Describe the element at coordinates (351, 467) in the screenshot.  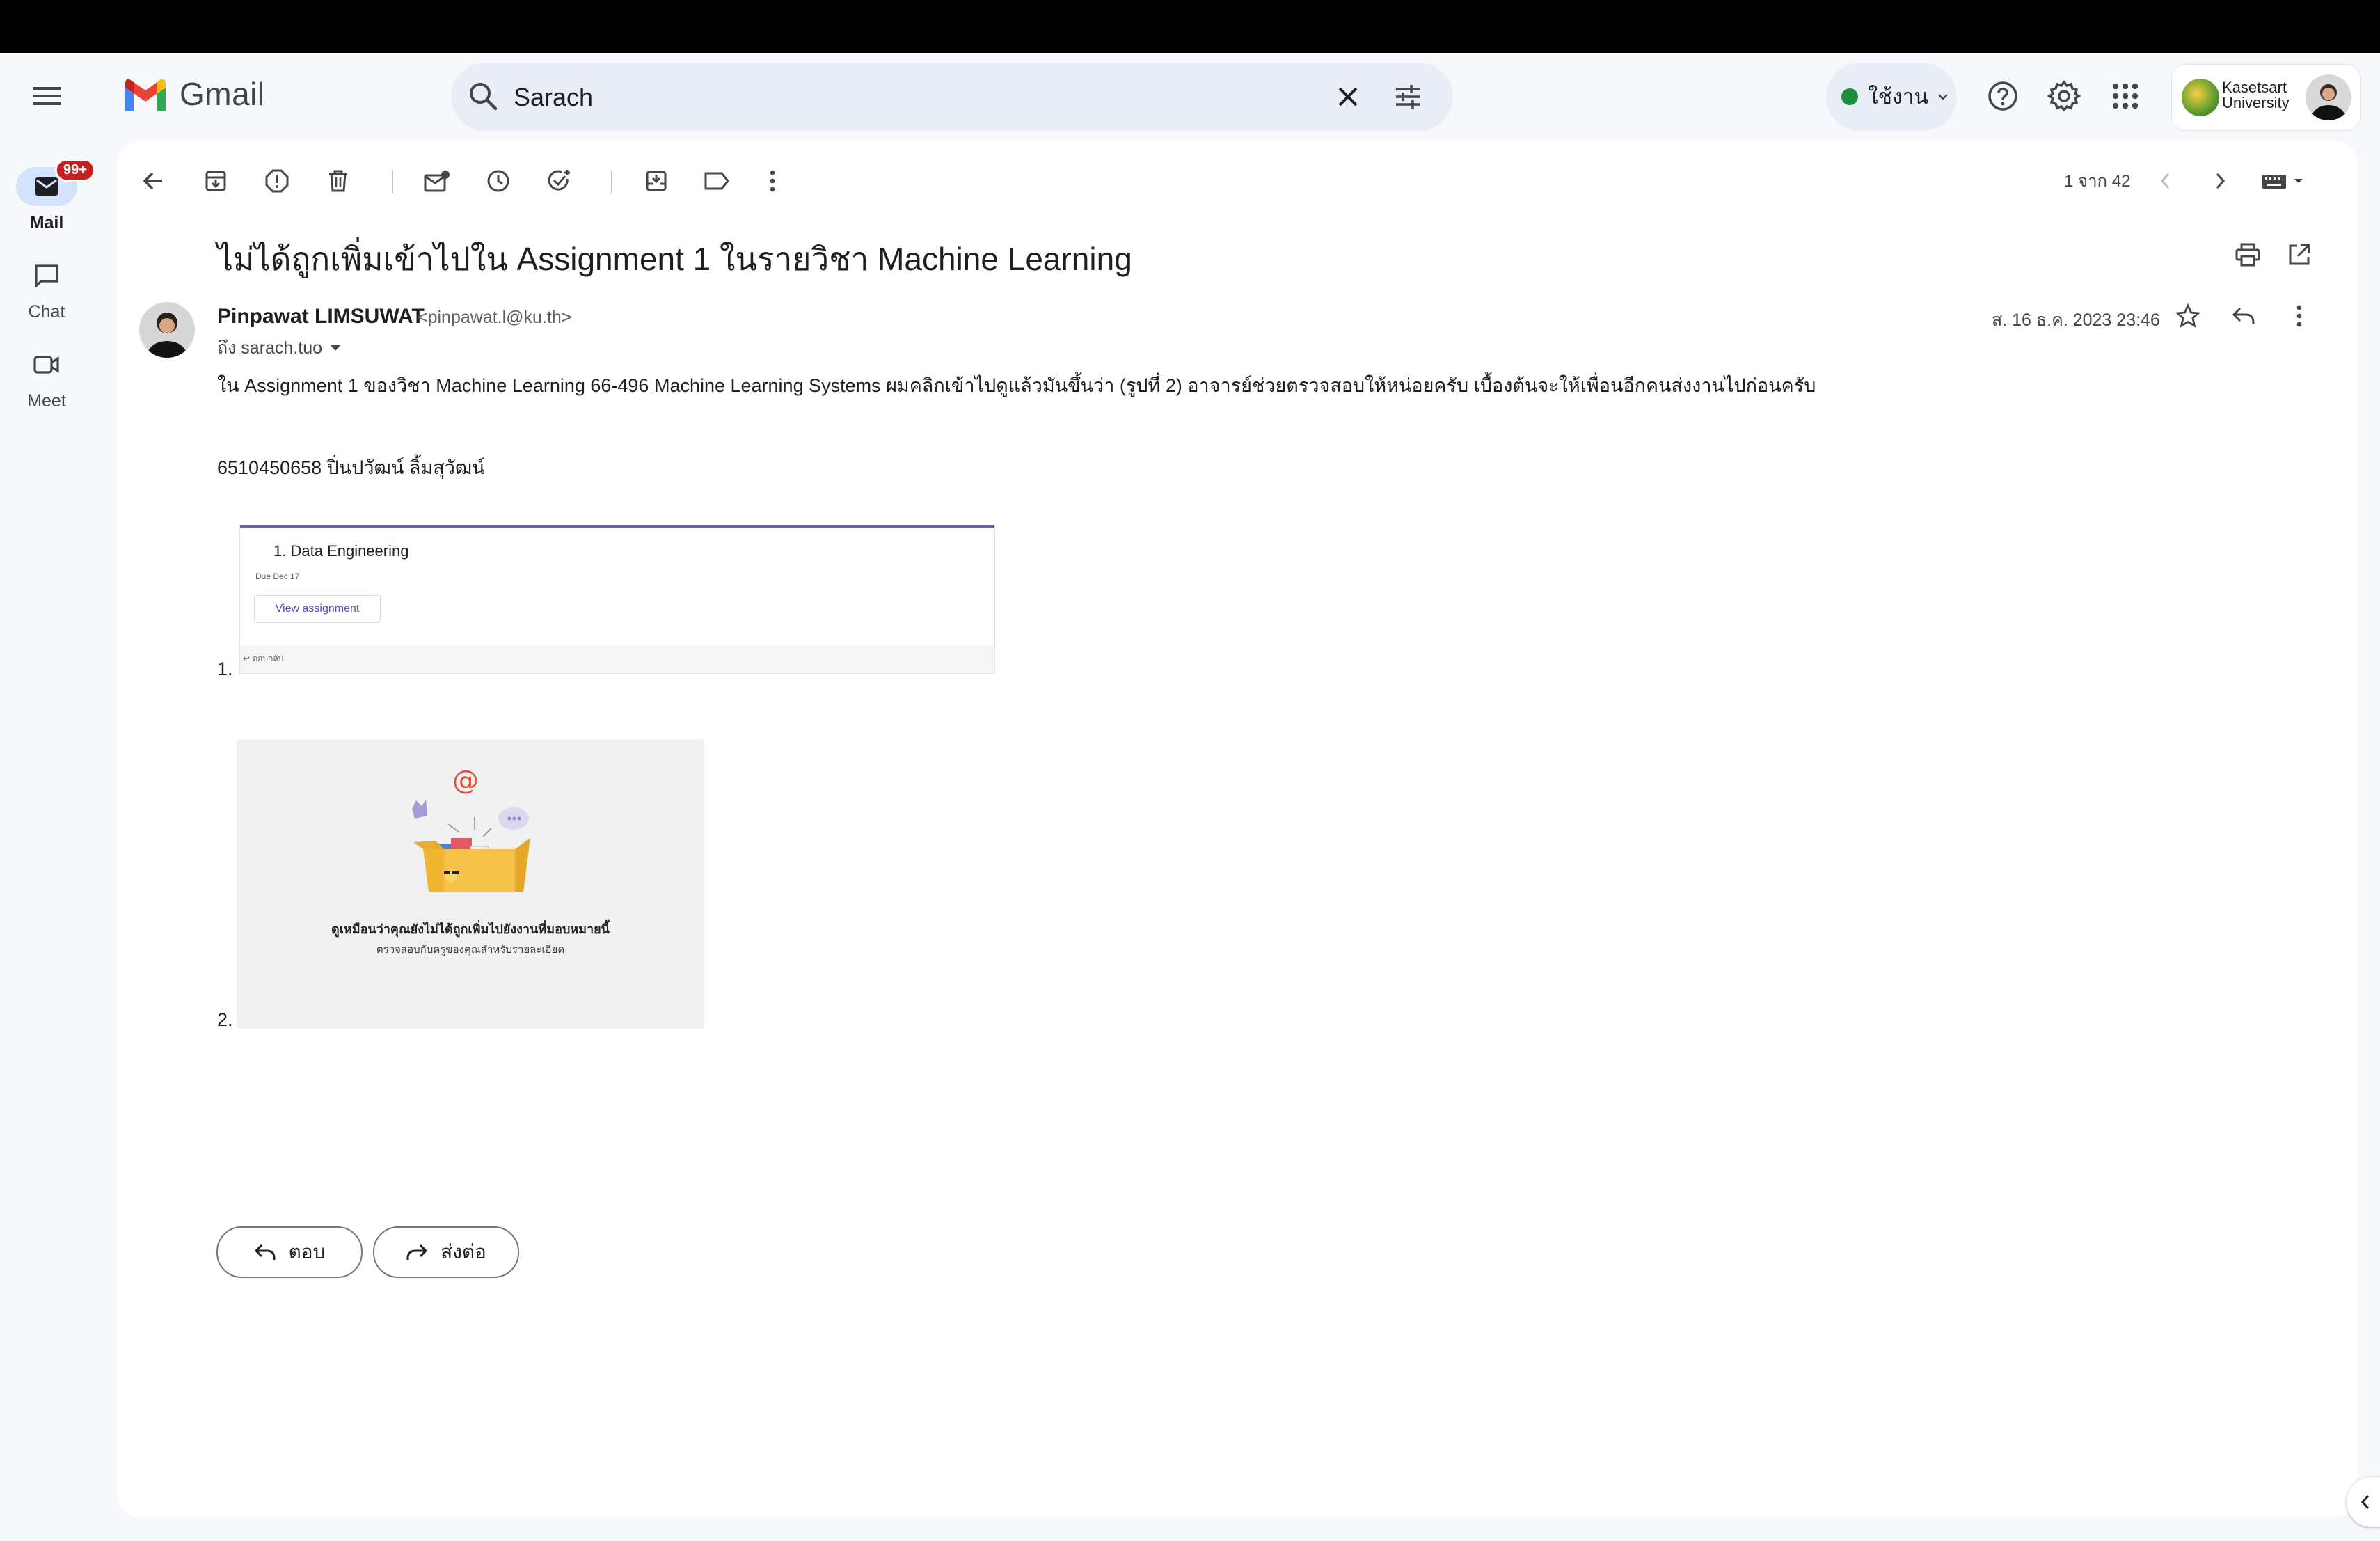
I see `email-body-signature: 6510450658 ปิ่นปวัฒน์ ลิ้มสุวัฒน์` at that location.